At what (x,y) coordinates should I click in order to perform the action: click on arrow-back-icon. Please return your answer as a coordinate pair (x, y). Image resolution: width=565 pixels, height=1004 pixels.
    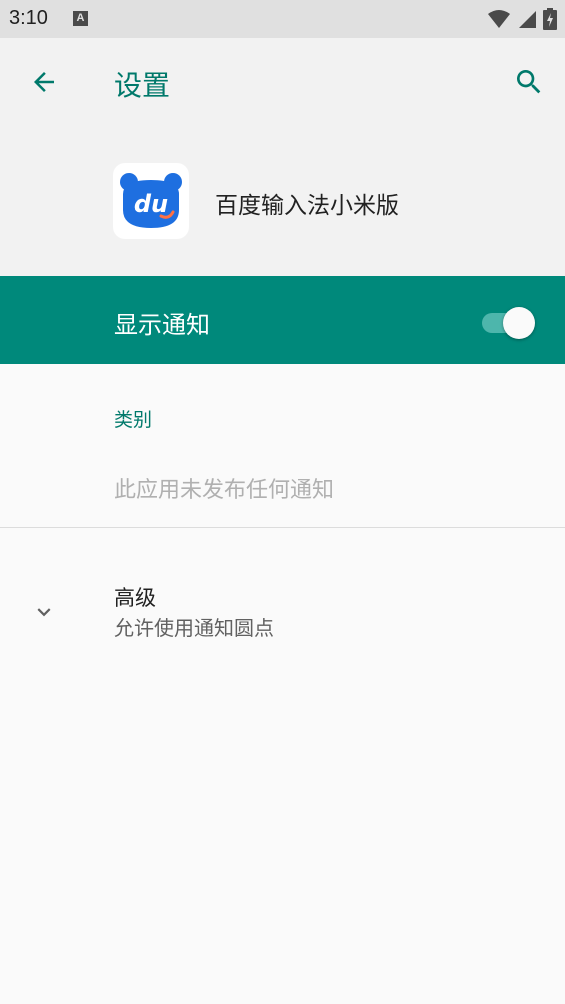
    Looking at the image, I should click on (44, 82).